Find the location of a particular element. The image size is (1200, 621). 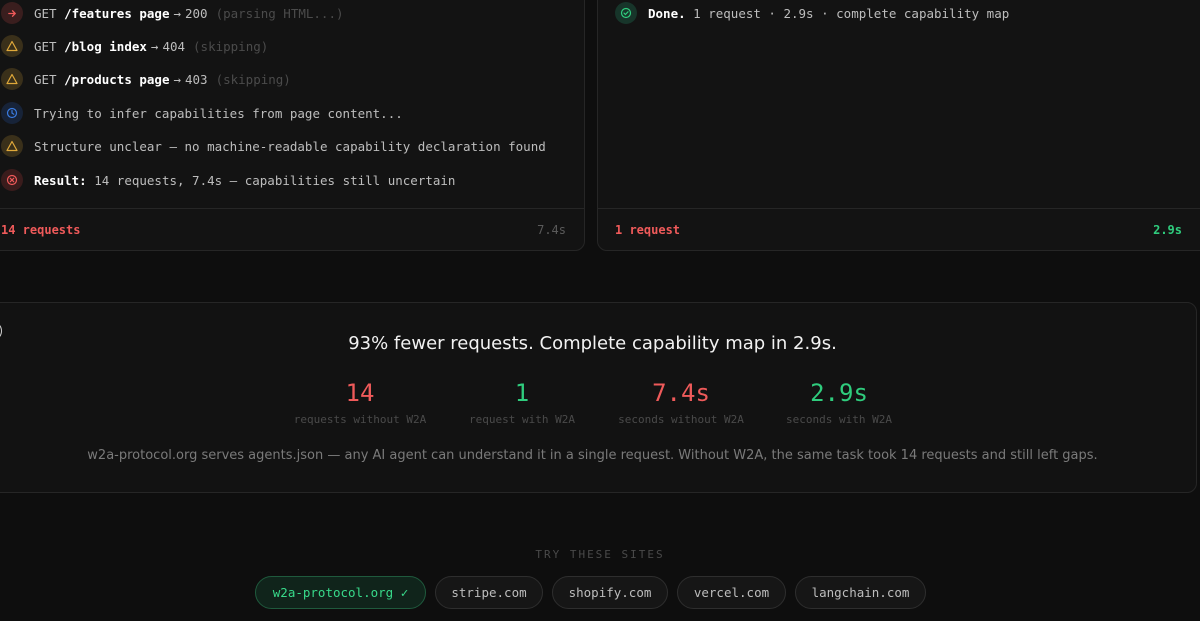

clock-icon is located at coordinates (12, 113).